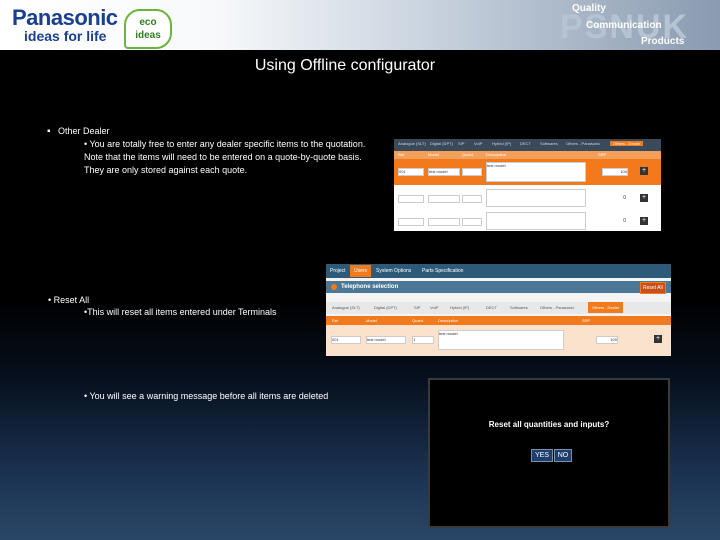 This screenshot has height=540, width=720. What do you see at coordinates (334, 287) in the screenshot?
I see `radio-icon` at bounding box center [334, 287].